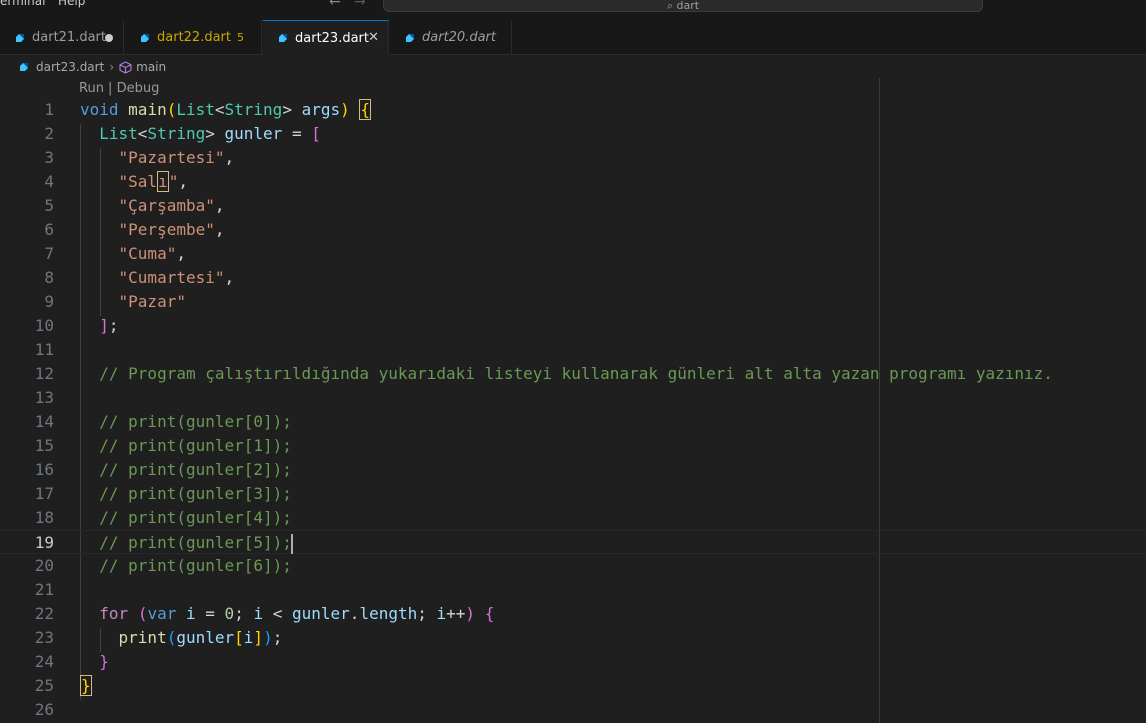 The width and height of the screenshot is (1146, 723). Describe the element at coordinates (70, 67) in the screenshot. I see `breadcrumb-file: dart23.dart` at that location.